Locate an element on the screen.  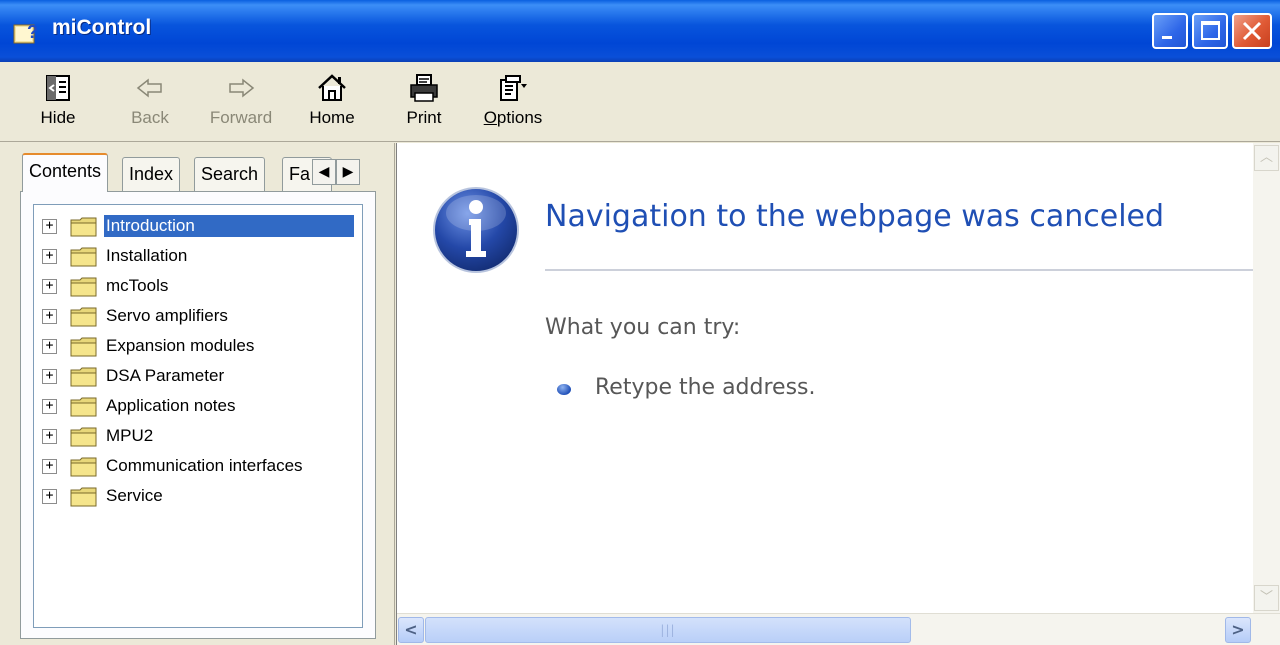
scroll-up-button: ︿ is located at coordinates (1266, 158).